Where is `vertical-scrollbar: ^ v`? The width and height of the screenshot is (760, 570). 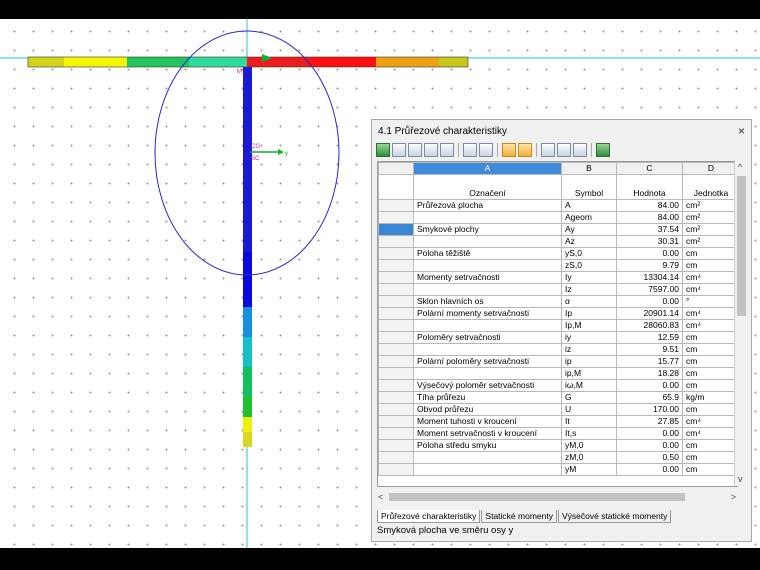 vertical-scrollbar: ^ v is located at coordinates (741, 323).